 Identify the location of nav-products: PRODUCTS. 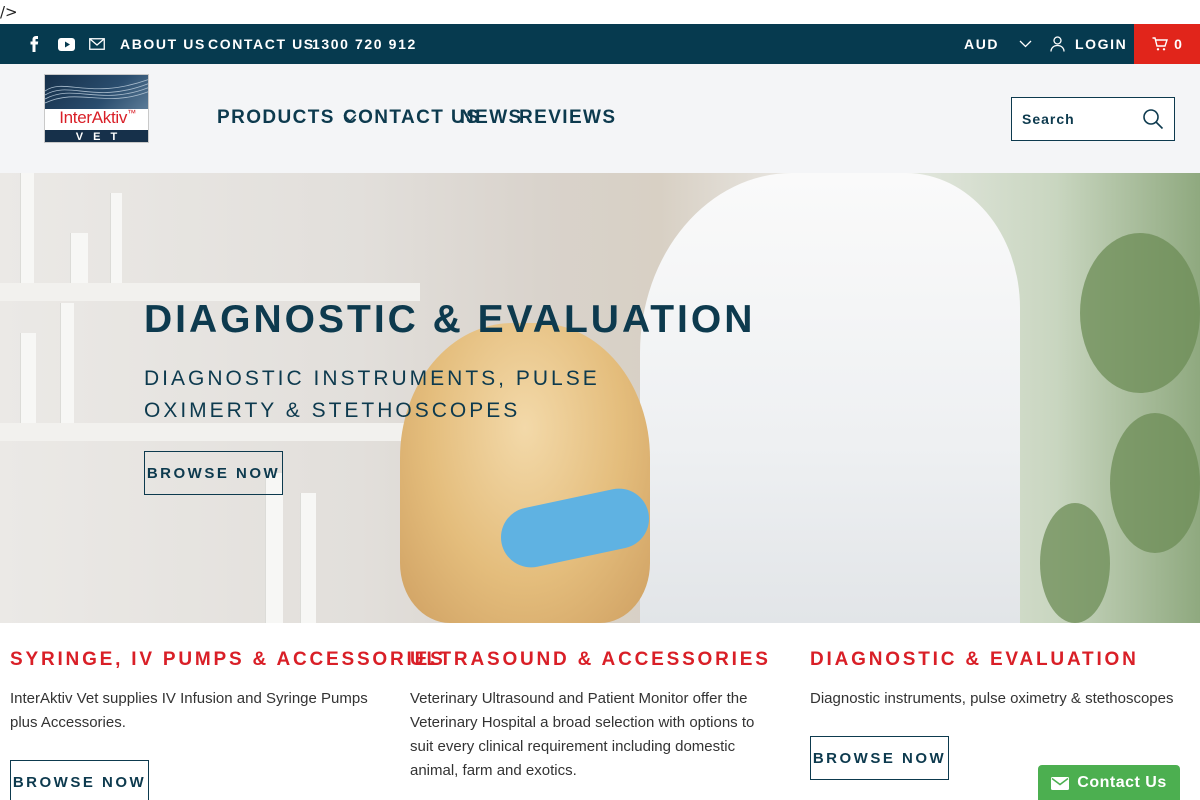
(287, 118).